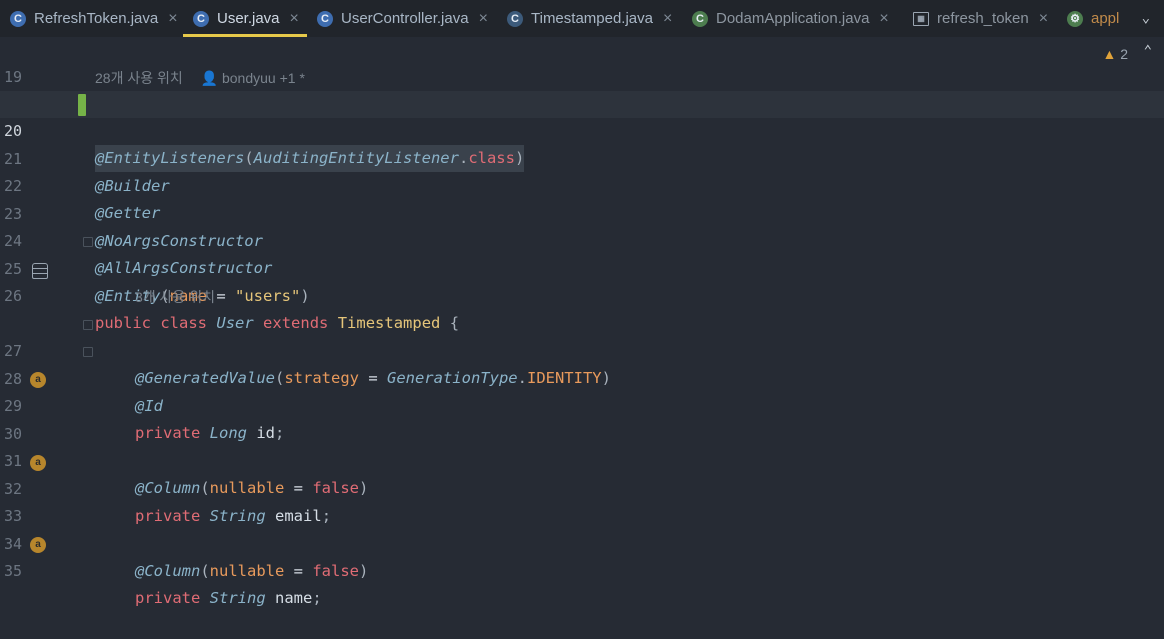 The image size is (1164, 639). Describe the element at coordinates (582, 459) in the screenshot. I see `code-line: 31 @Column(nullable = false)` at that location.